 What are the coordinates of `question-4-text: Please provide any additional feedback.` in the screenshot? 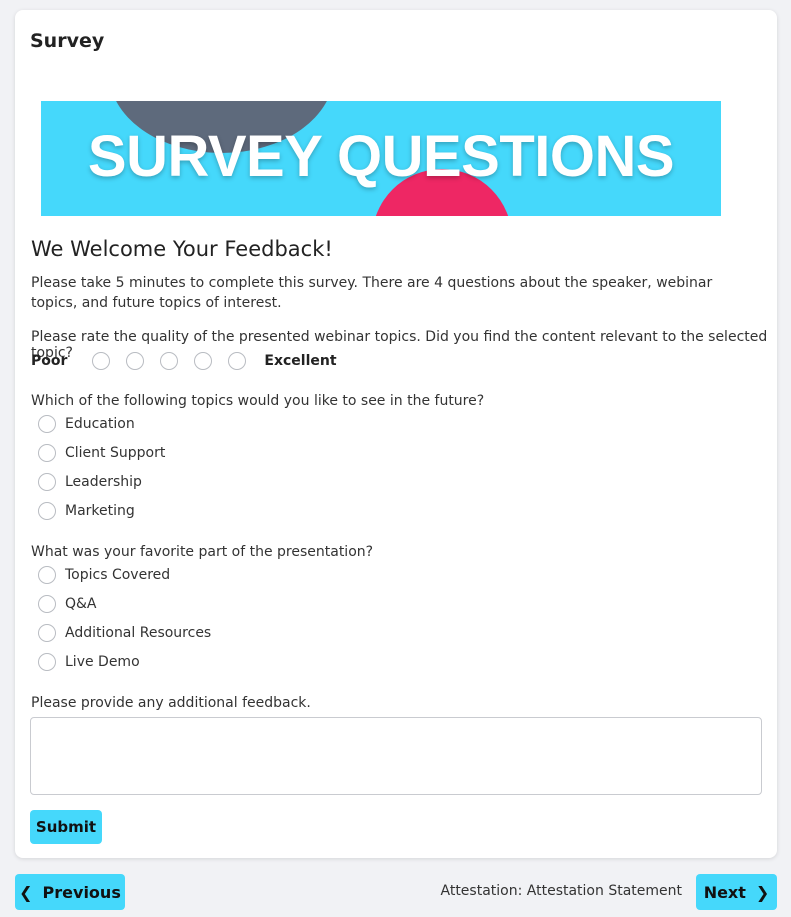 It's located at (171, 703).